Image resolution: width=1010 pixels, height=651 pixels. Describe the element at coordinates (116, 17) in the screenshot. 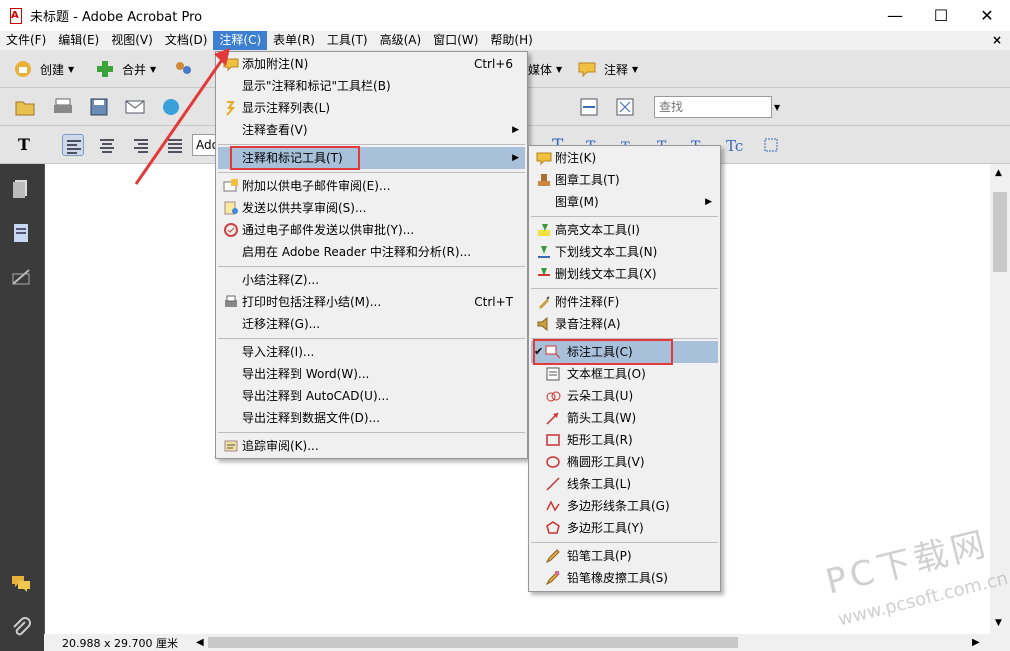

I see `window-title: 未标题 - Adobe Acrobat Pro` at that location.